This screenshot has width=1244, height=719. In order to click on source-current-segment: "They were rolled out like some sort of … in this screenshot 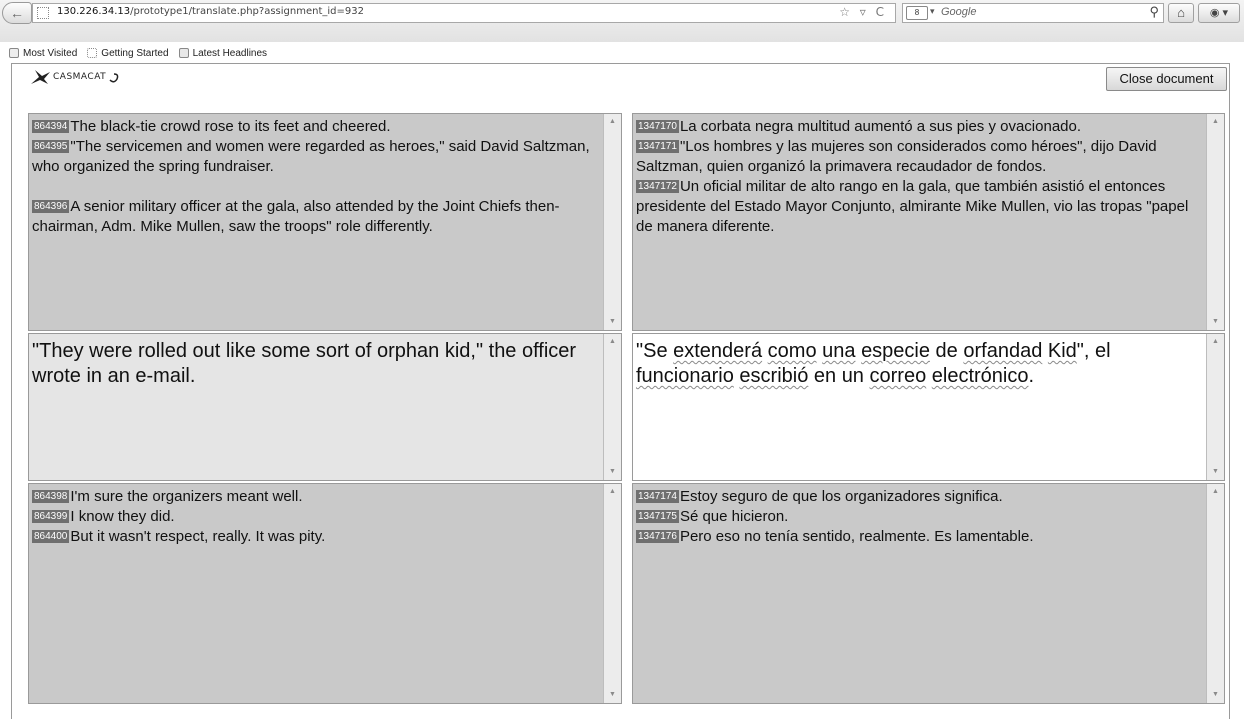, I will do `click(325, 407)`.